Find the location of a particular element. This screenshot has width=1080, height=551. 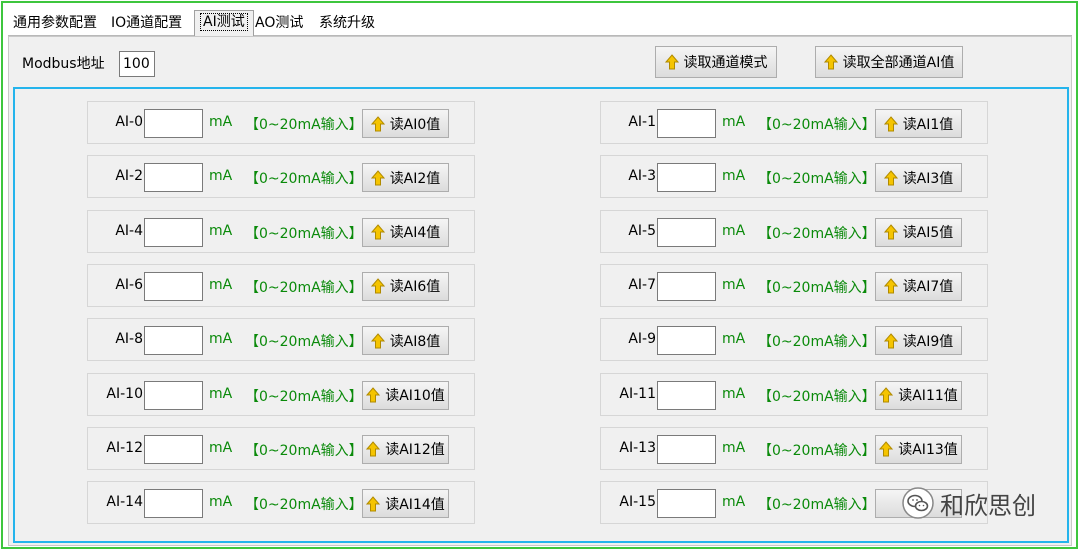

read-ai-button: 读AI8值 is located at coordinates (405, 341).